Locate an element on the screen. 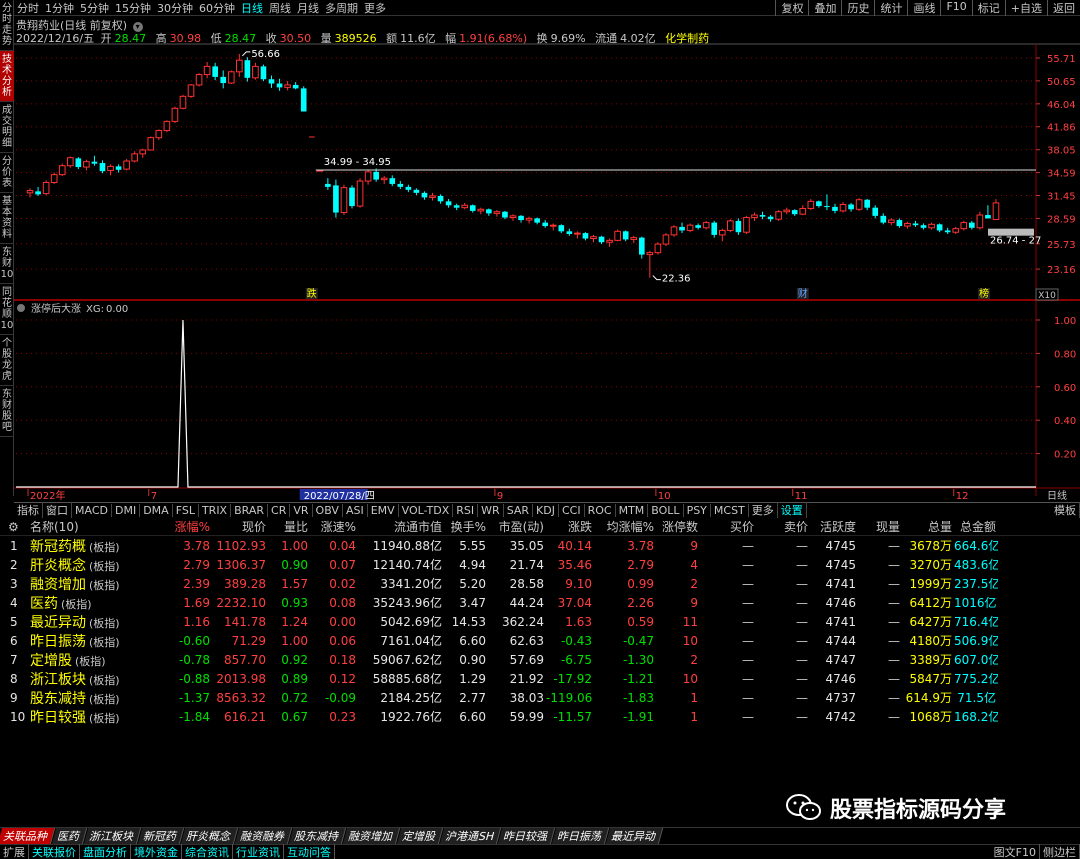 The height and width of the screenshot is (859, 1080). section-tab-9: 沪港通SH is located at coordinates (470, 835).